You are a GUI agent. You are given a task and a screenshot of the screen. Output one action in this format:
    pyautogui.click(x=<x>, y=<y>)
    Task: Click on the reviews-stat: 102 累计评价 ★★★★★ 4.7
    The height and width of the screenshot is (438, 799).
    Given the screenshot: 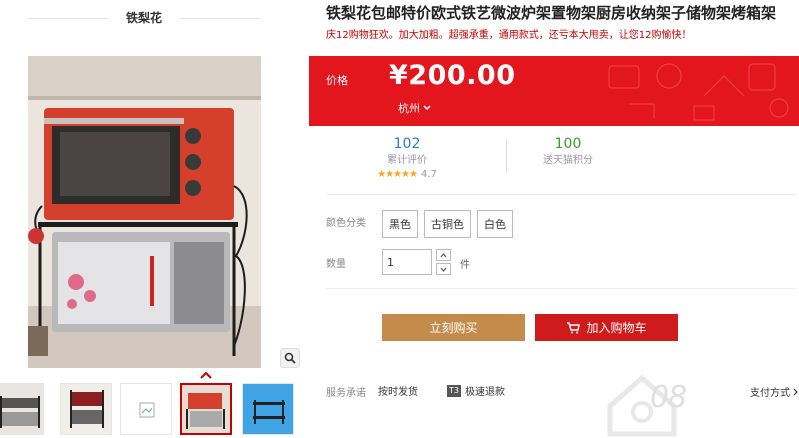 What is the action you would take?
    pyautogui.click(x=407, y=157)
    